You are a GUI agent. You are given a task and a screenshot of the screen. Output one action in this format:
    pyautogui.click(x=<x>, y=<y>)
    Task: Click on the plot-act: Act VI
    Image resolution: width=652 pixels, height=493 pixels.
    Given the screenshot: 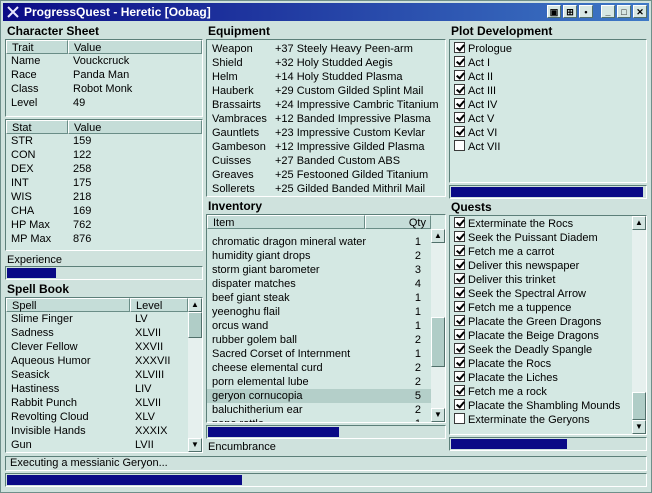 What is the action you would take?
    pyautogui.click(x=548, y=133)
    